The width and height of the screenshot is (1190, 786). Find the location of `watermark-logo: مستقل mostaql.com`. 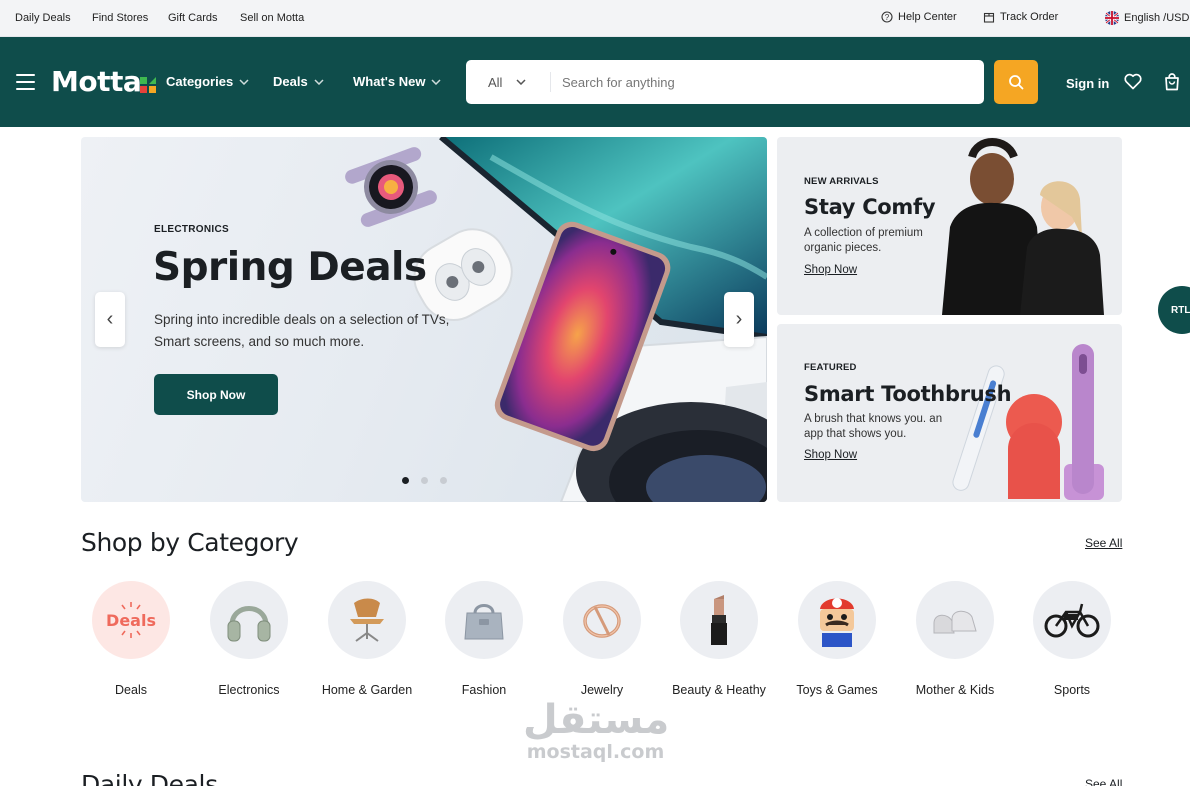

watermark-logo: مستقل mostaql.com is located at coordinates (596, 730).